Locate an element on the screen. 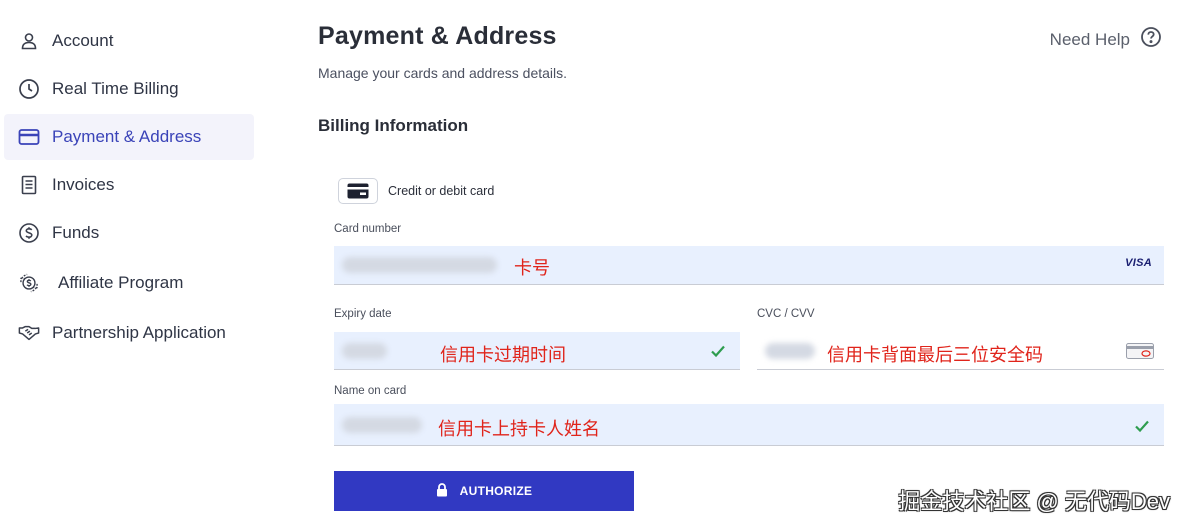  cvc-field: 信用卡背面最后三位安全码 is located at coordinates (960, 351).